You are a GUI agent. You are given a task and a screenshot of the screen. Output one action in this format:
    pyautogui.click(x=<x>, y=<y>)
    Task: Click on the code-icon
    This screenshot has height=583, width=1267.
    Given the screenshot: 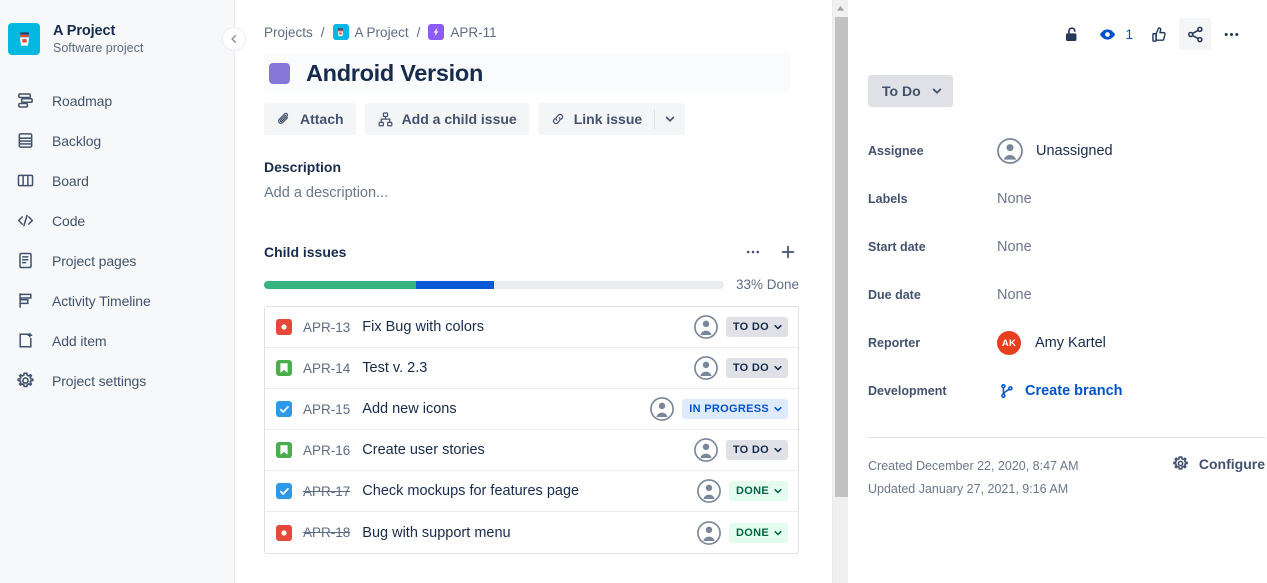 What is the action you would take?
    pyautogui.click(x=25, y=220)
    